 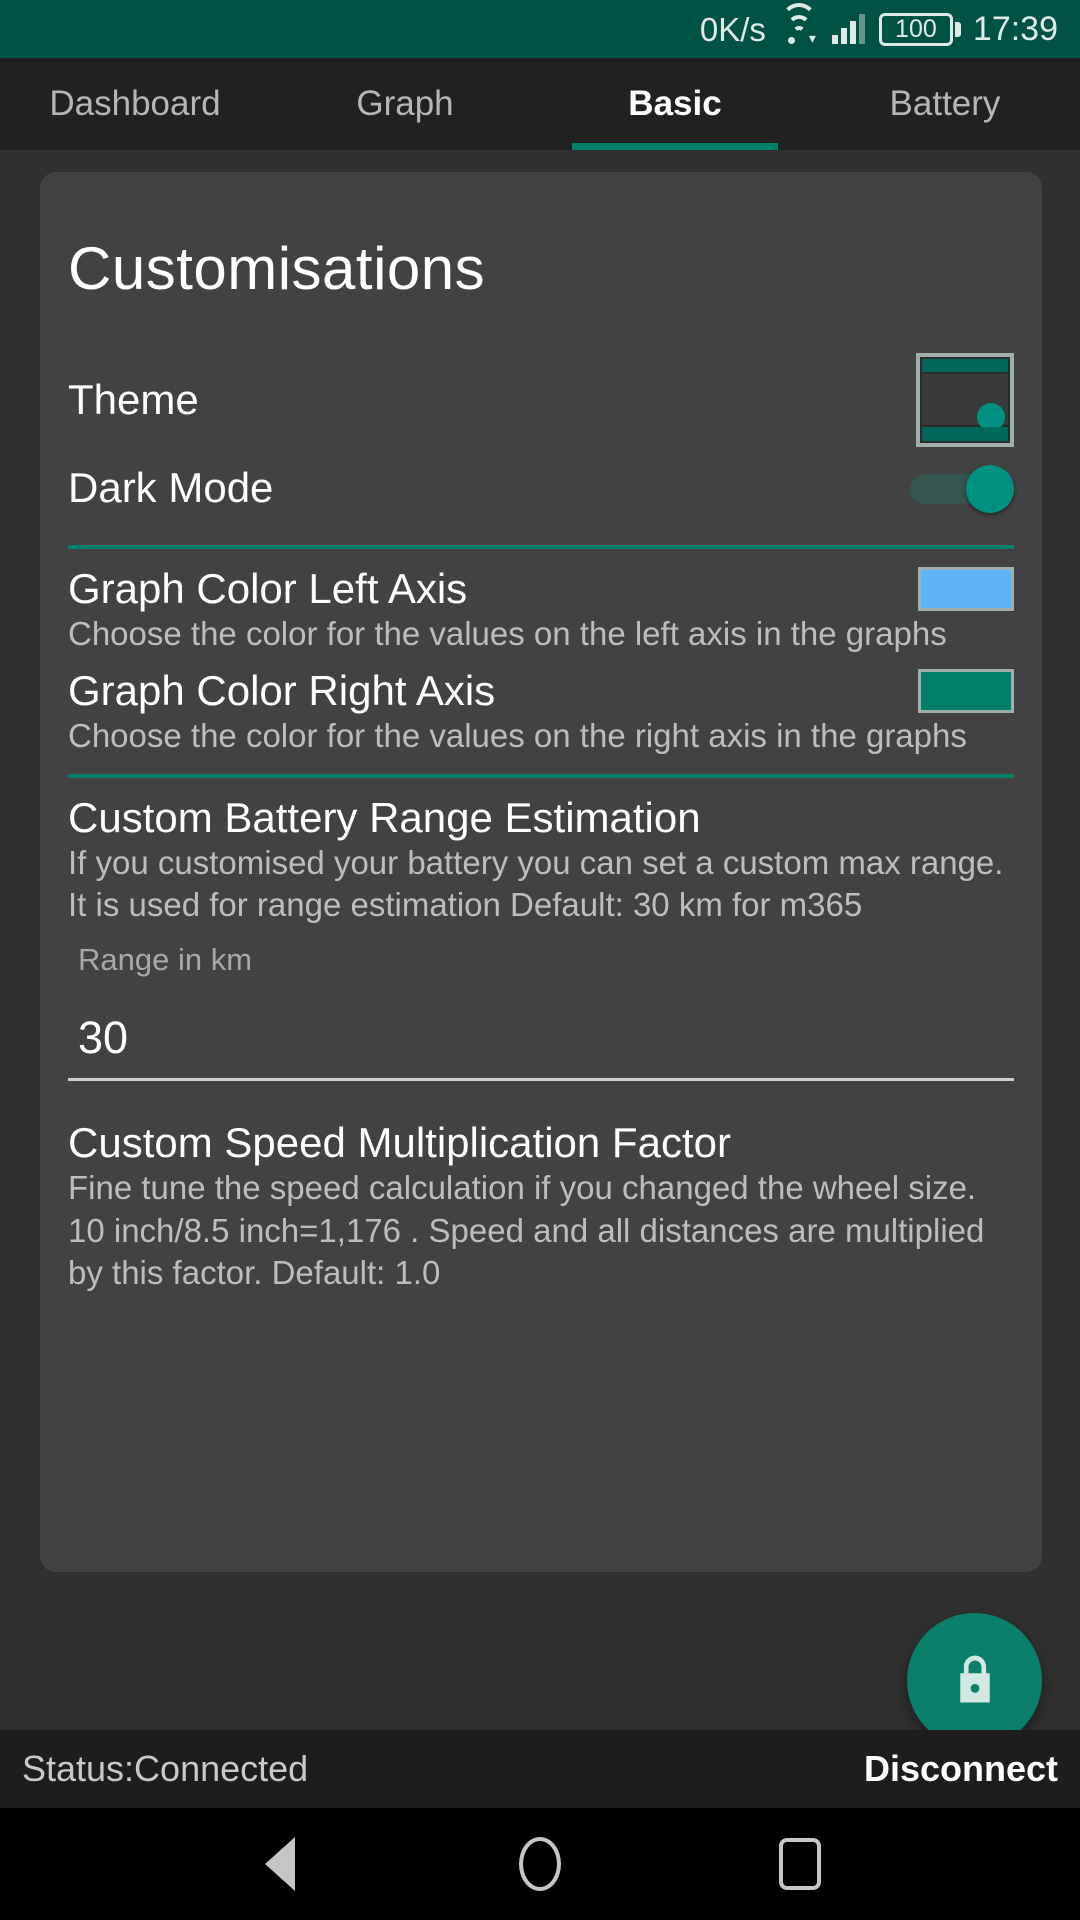 What do you see at coordinates (675, 146) in the screenshot?
I see `tab-active-indicator` at bounding box center [675, 146].